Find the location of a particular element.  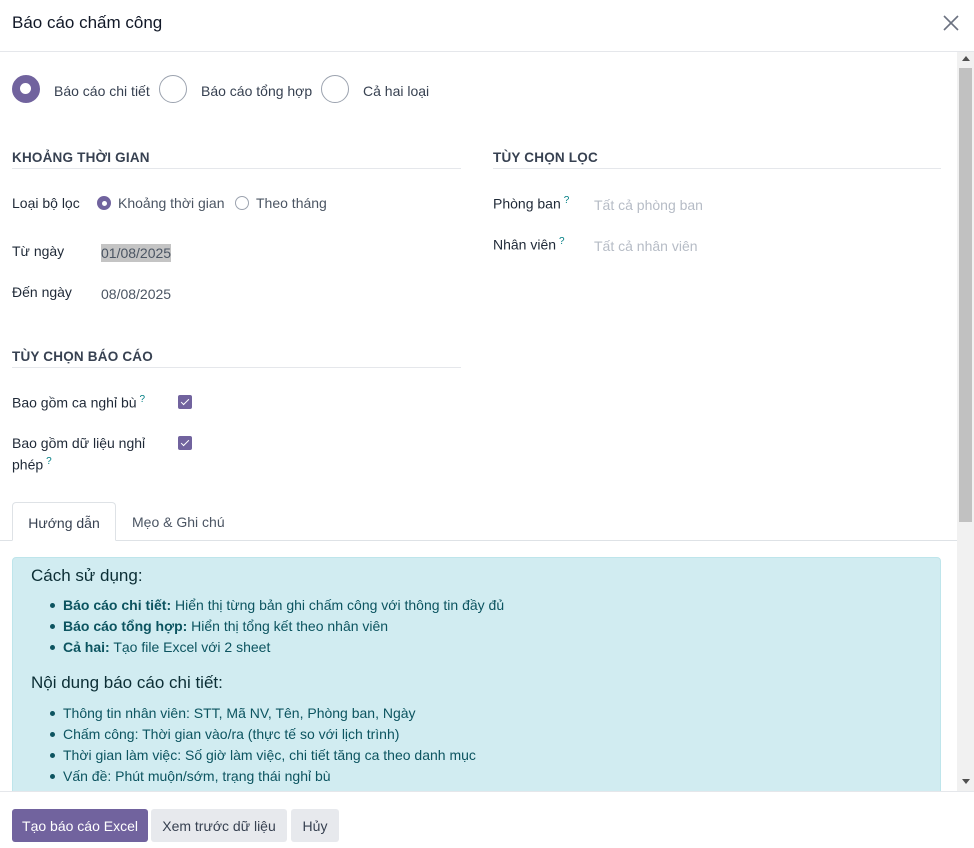

radio-detail-report-label: Báo cáo chi tiết is located at coordinates (102, 91).